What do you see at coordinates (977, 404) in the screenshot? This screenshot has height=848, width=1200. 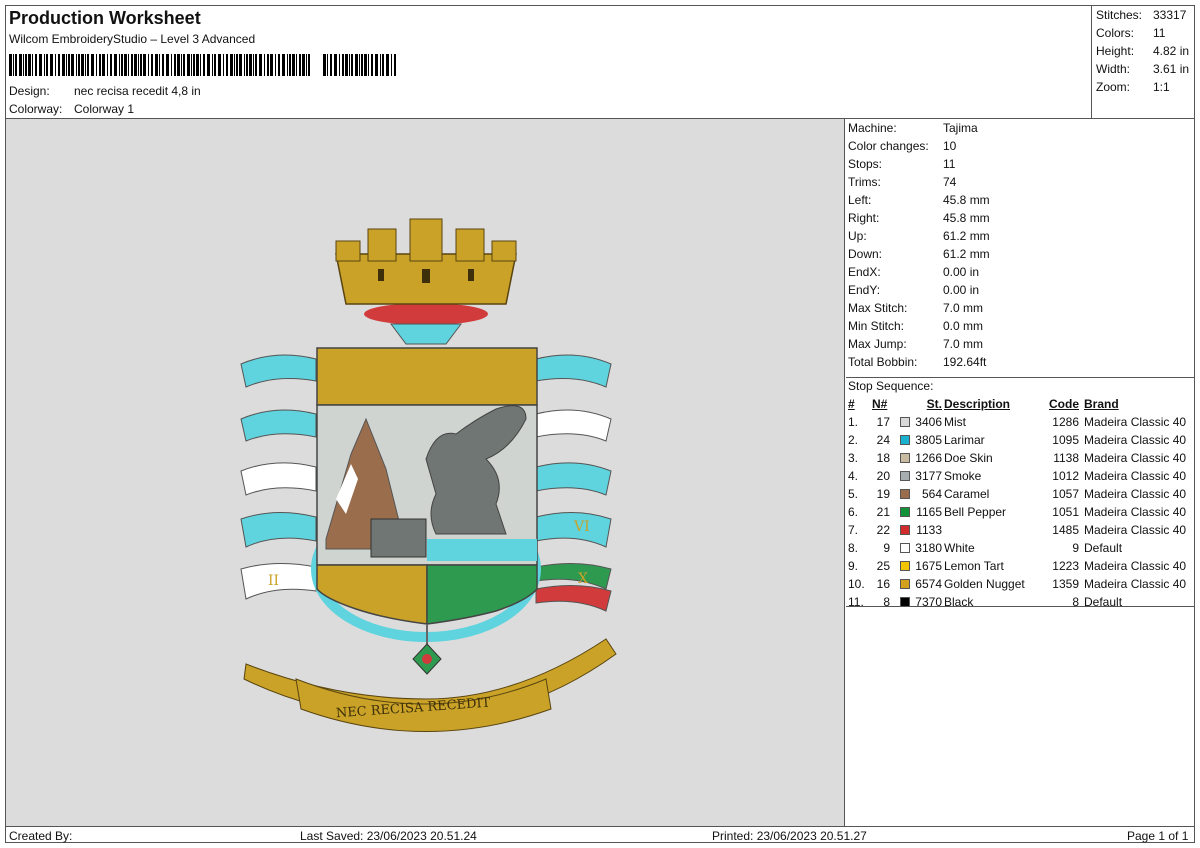 I see `header-description: Description` at bounding box center [977, 404].